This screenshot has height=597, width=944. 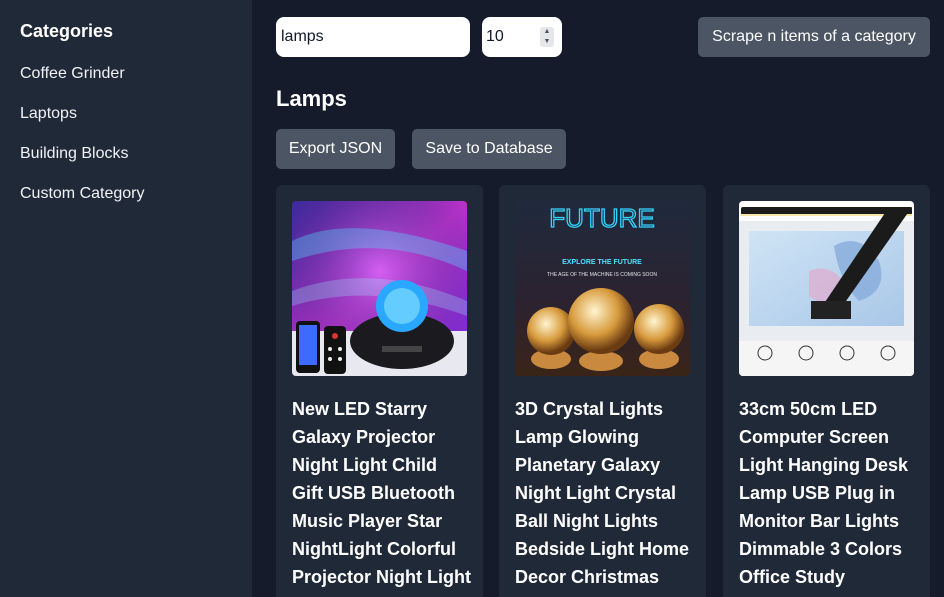 What do you see at coordinates (311, 98) in the screenshot?
I see `category-title: Lamps` at bounding box center [311, 98].